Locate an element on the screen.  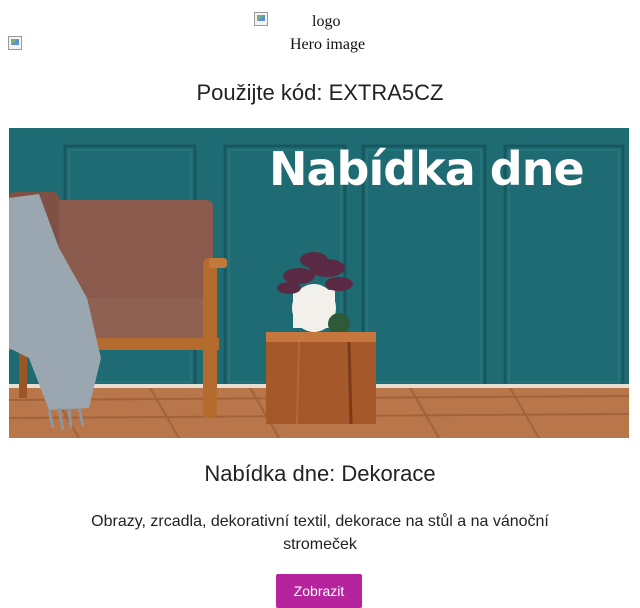
offer-title: Nabídka dne: Dekorace is located at coordinates (320, 473).